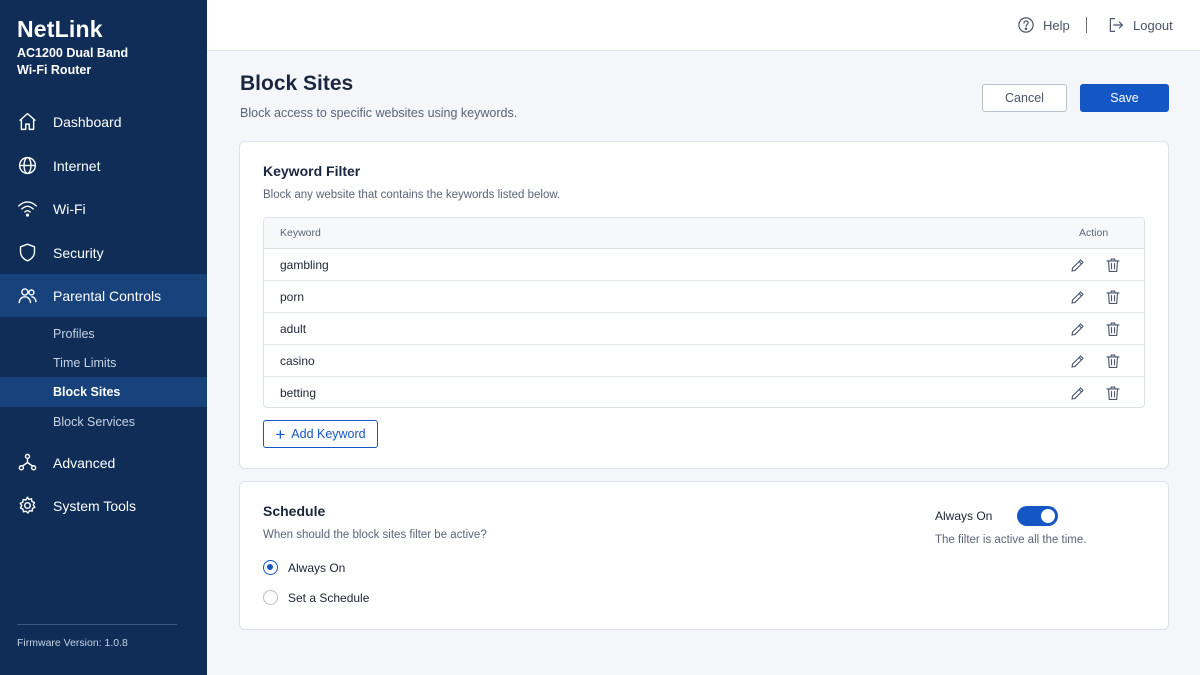  I want to click on sidebar-item-system-tools: System Tools, so click(103, 505).